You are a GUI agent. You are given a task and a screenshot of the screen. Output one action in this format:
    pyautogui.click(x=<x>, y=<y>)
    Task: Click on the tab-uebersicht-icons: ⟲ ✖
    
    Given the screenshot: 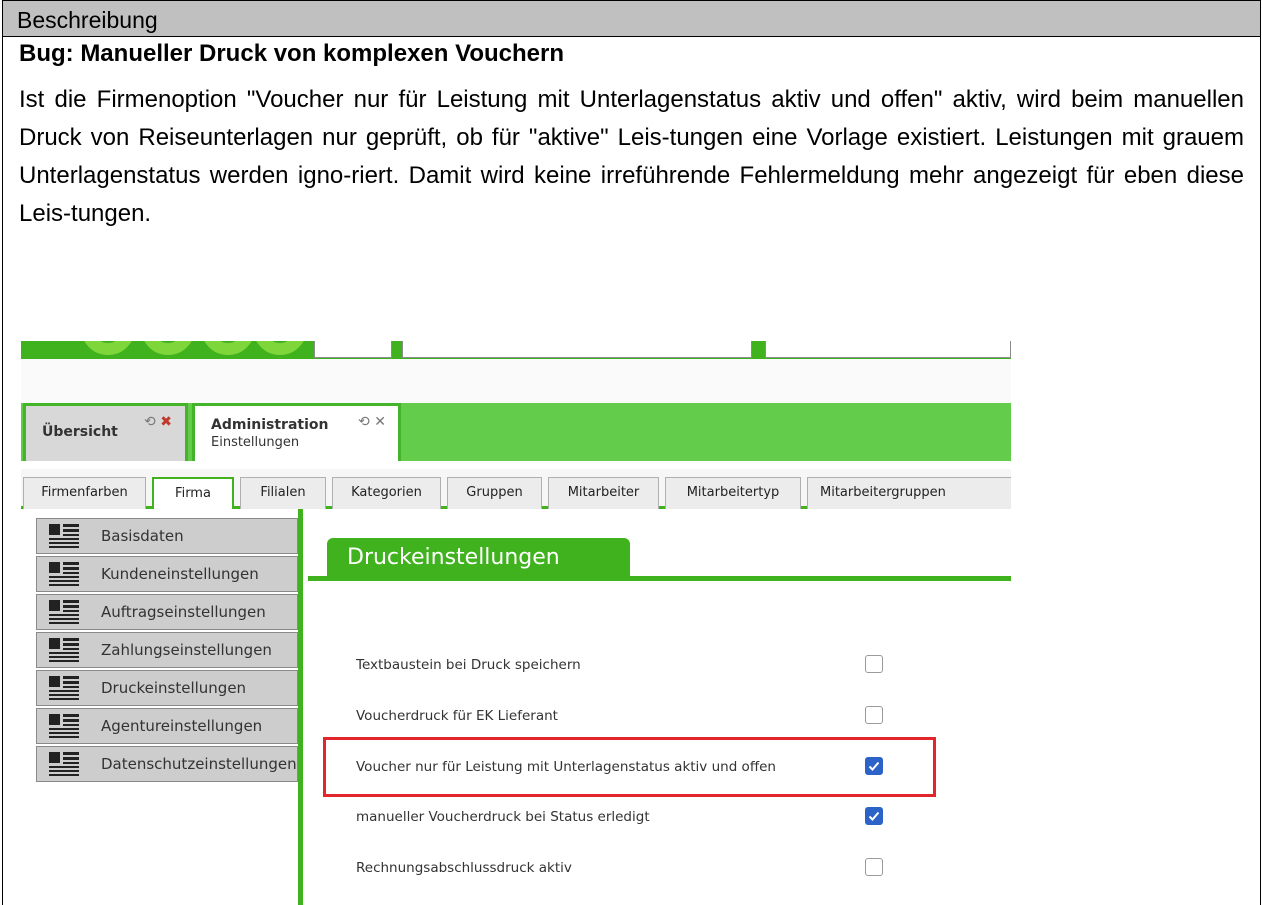 What is the action you would take?
    pyautogui.click(x=158, y=422)
    